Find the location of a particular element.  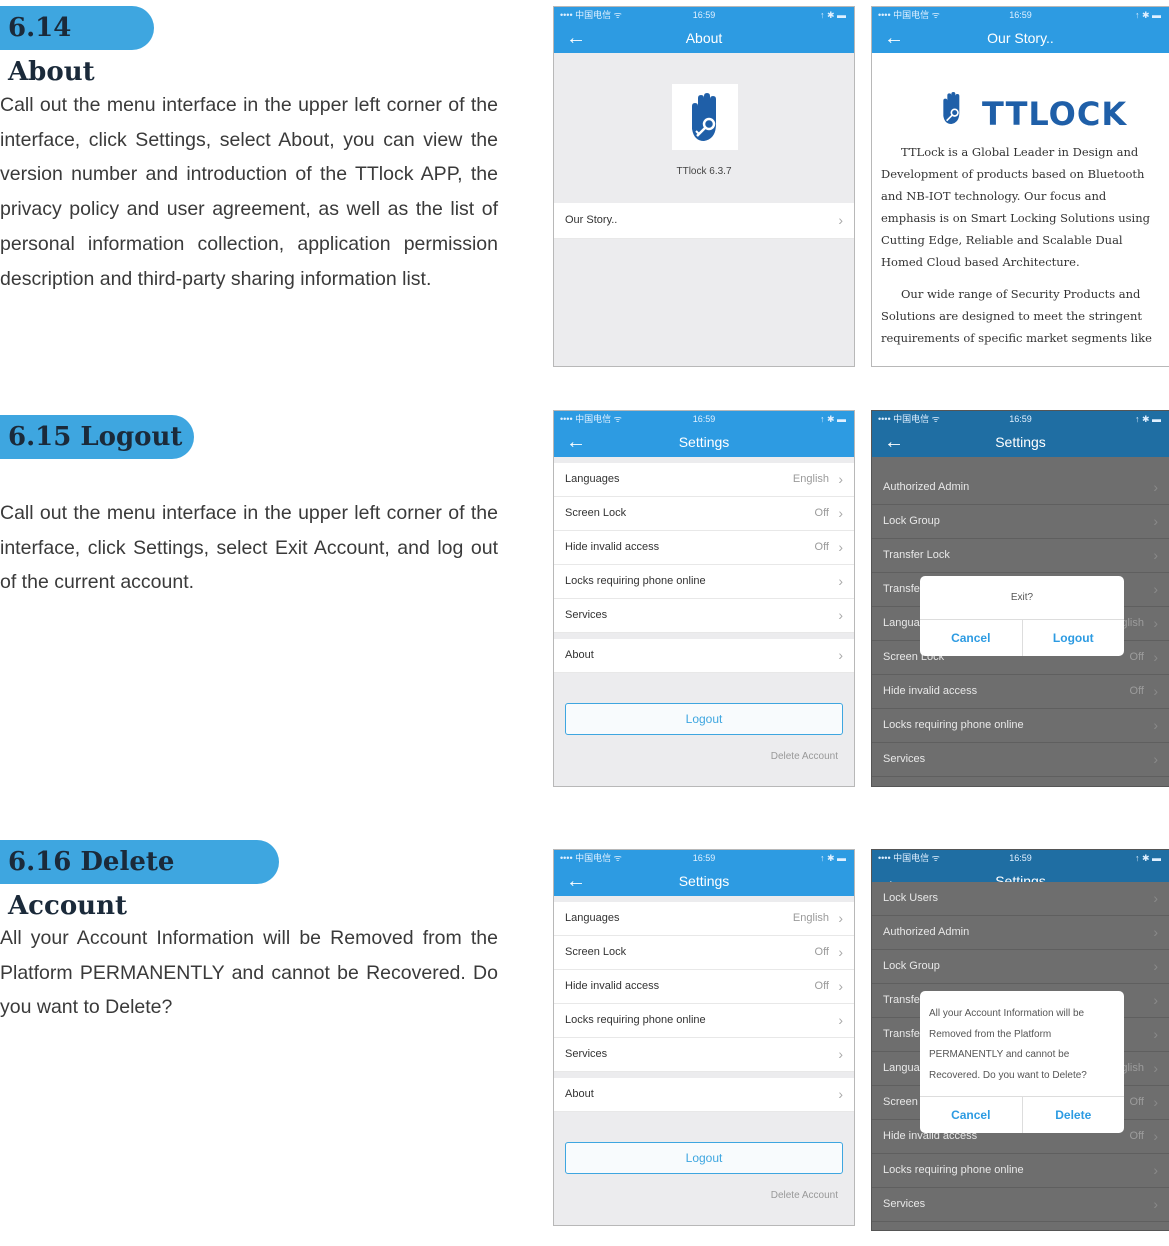

our-story-item: Our Story.. › is located at coordinates (704, 221).